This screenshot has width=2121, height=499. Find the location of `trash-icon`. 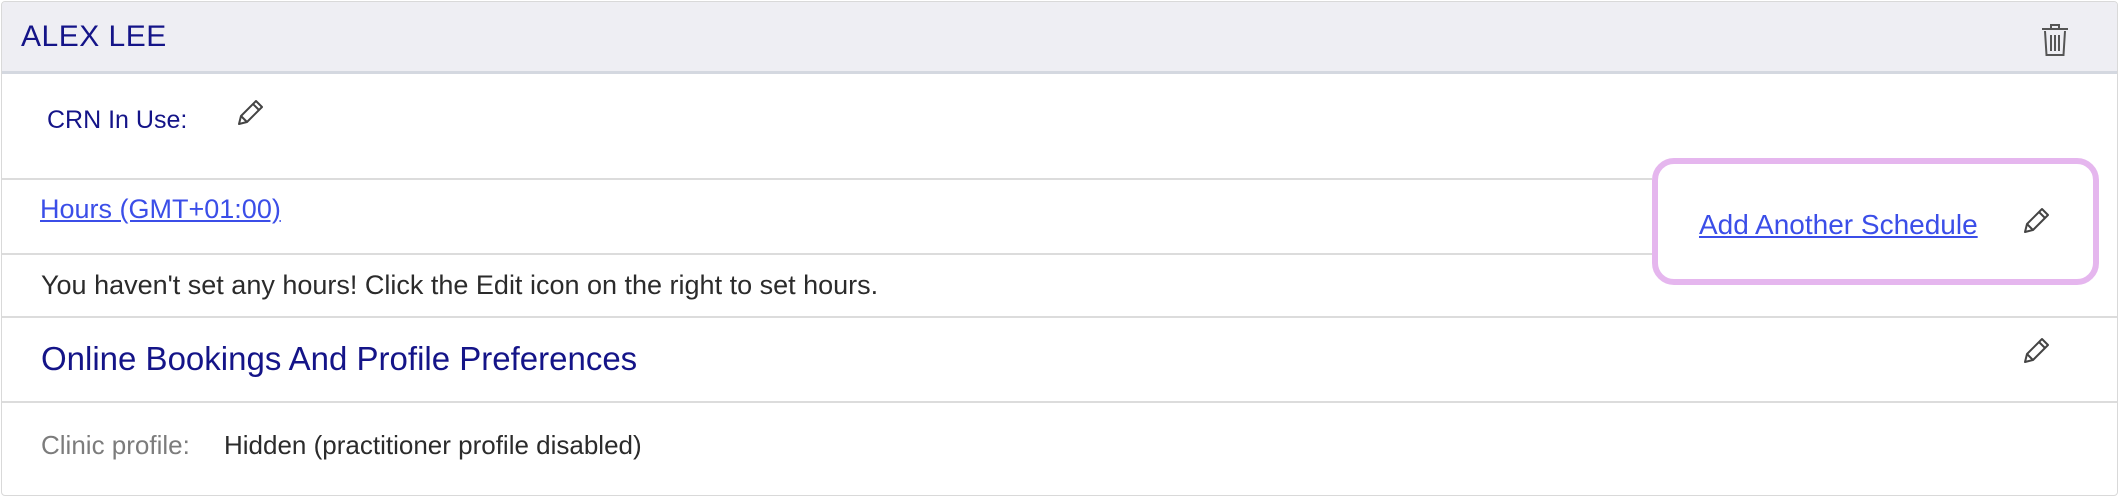

trash-icon is located at coordinates (2055, 40).